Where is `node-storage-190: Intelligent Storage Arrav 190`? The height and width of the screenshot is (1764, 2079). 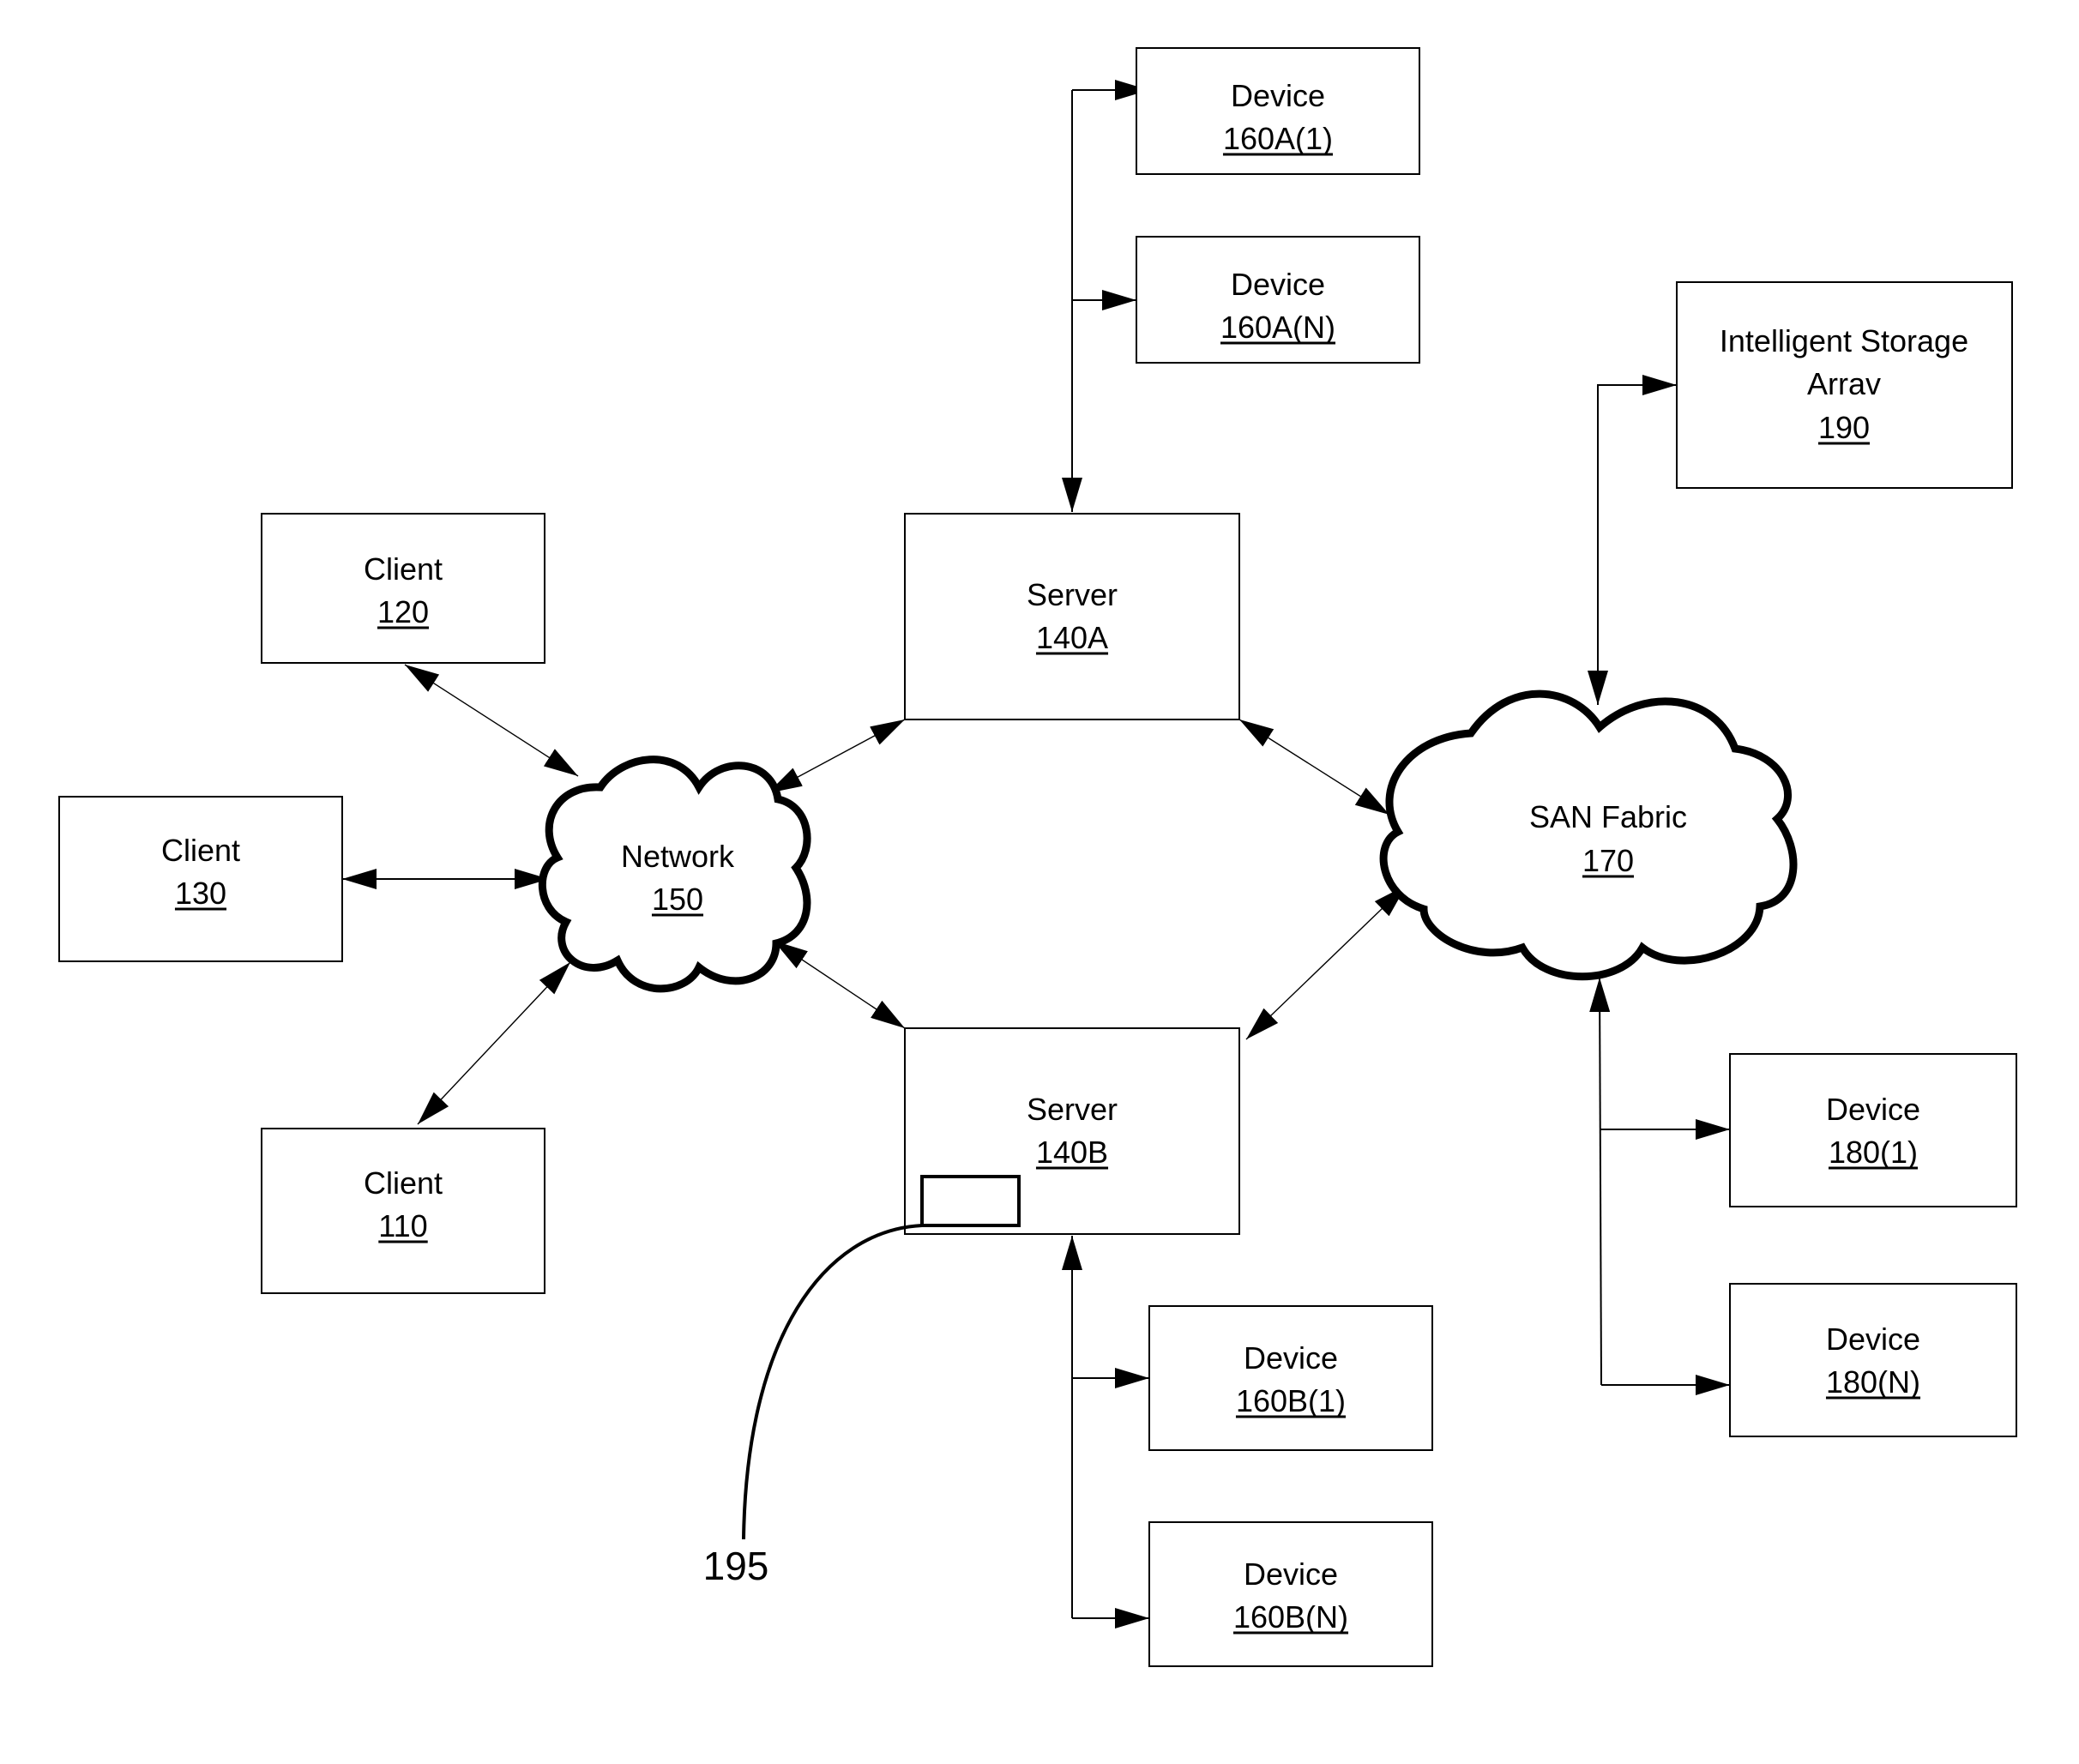
node-storage-190: Intelligent Storage Arrav 190 is located at coordinates (1844, 385).